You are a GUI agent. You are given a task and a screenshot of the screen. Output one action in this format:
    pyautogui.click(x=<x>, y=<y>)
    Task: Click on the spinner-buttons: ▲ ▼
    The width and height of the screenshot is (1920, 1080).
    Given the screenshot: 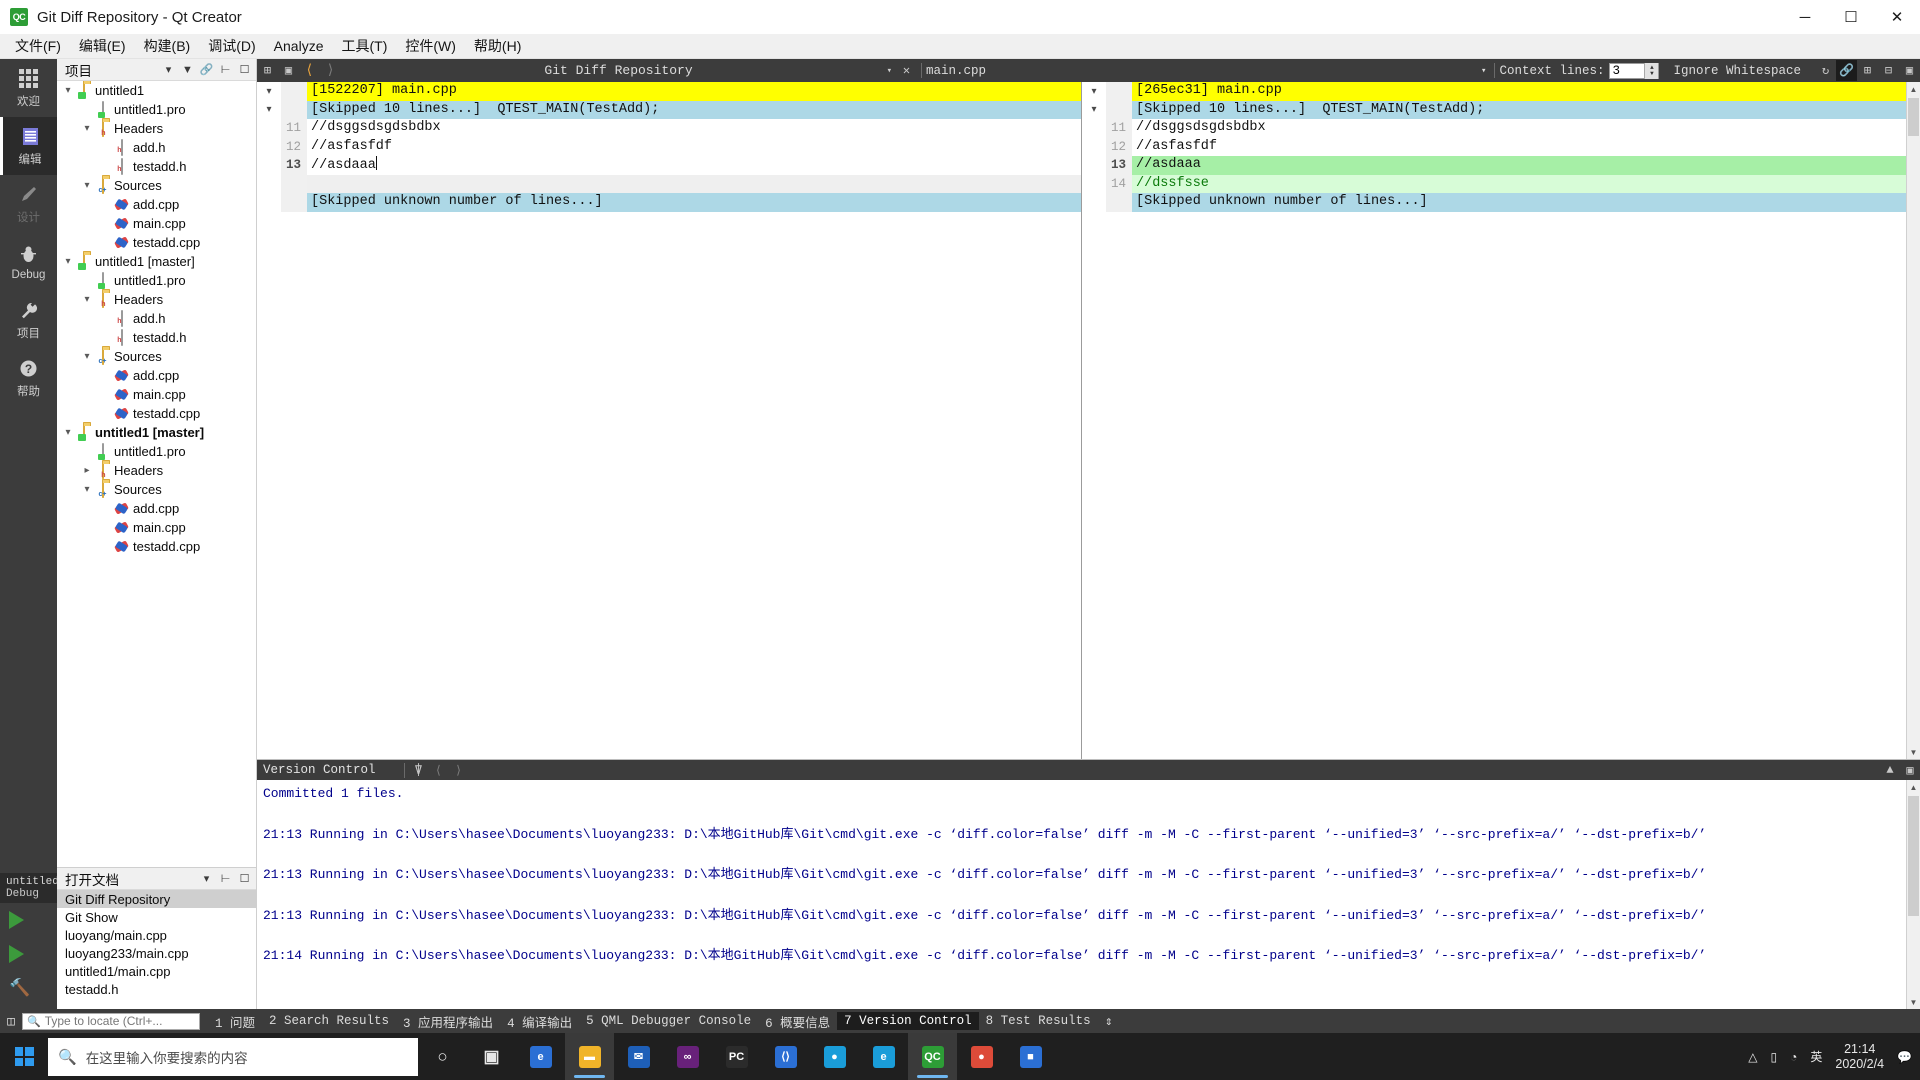 What is the action you would take?
    pyautogui.click(x=1651, y=70)
    